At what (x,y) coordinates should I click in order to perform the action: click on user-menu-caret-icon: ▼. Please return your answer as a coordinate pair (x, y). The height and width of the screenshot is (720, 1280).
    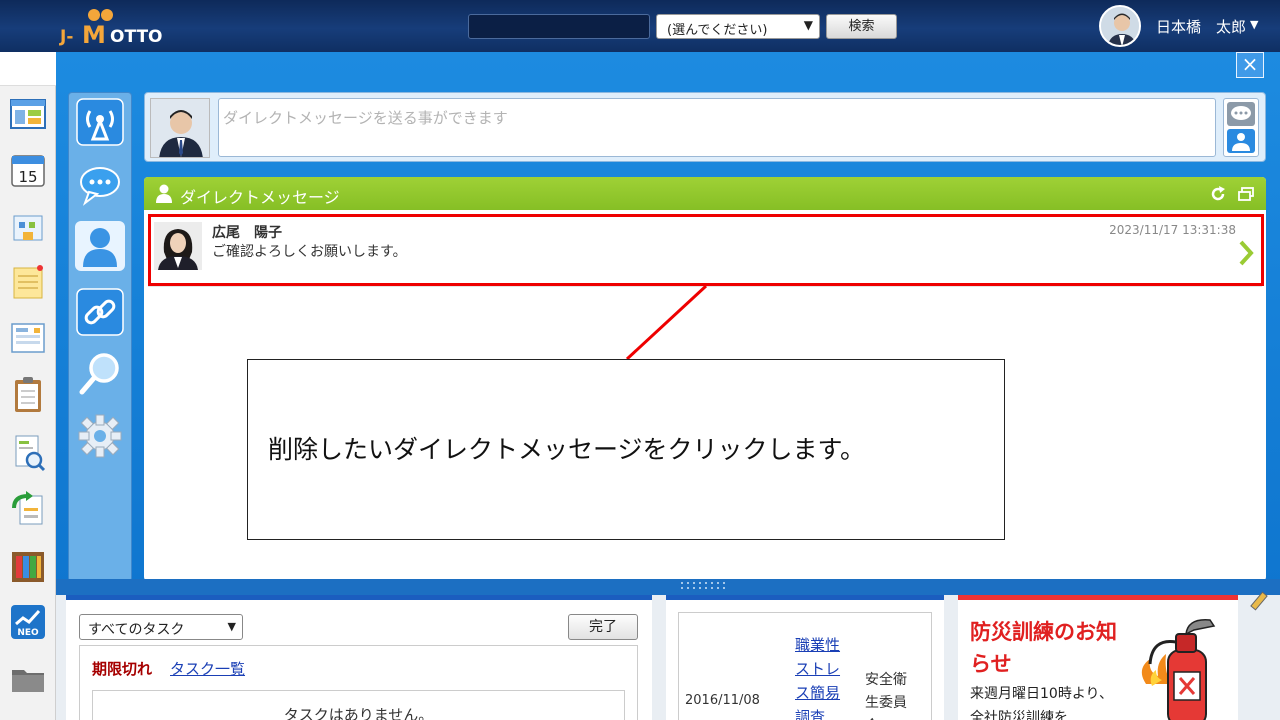
    Looking at the image, I should click on (1254, 24).